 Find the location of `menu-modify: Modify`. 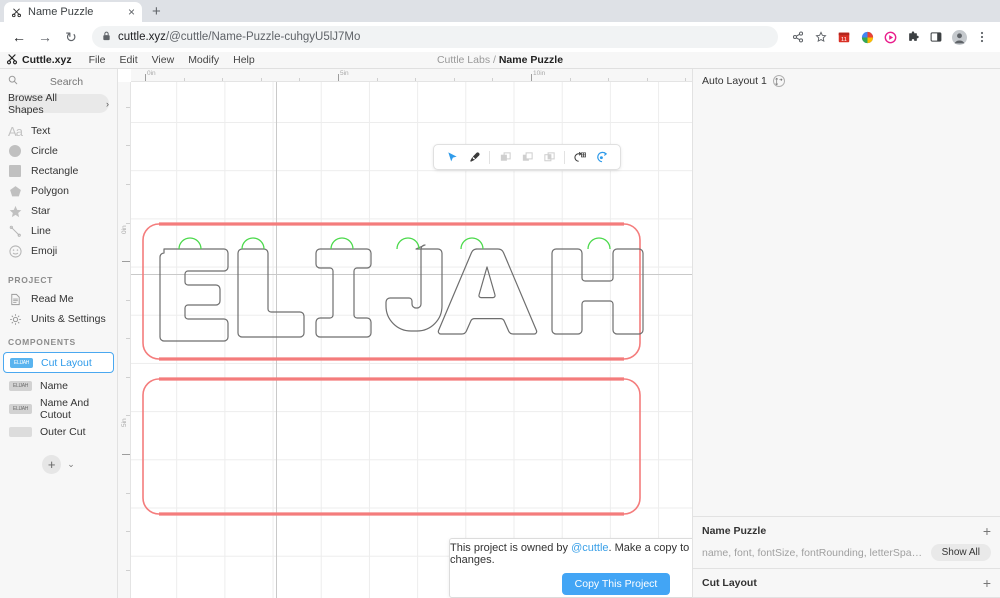

menu-modify: Modify is located at coordinates (203, 60).